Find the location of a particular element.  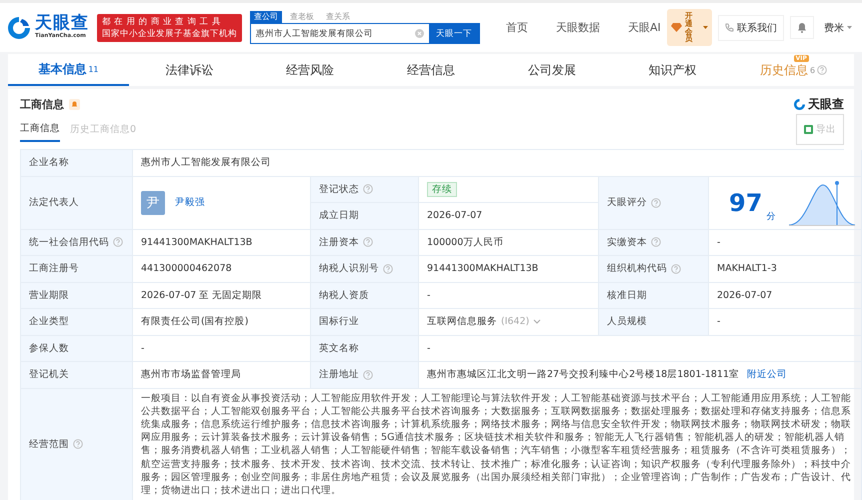

industry-code: (I642) is located at coordinates (515, 322).